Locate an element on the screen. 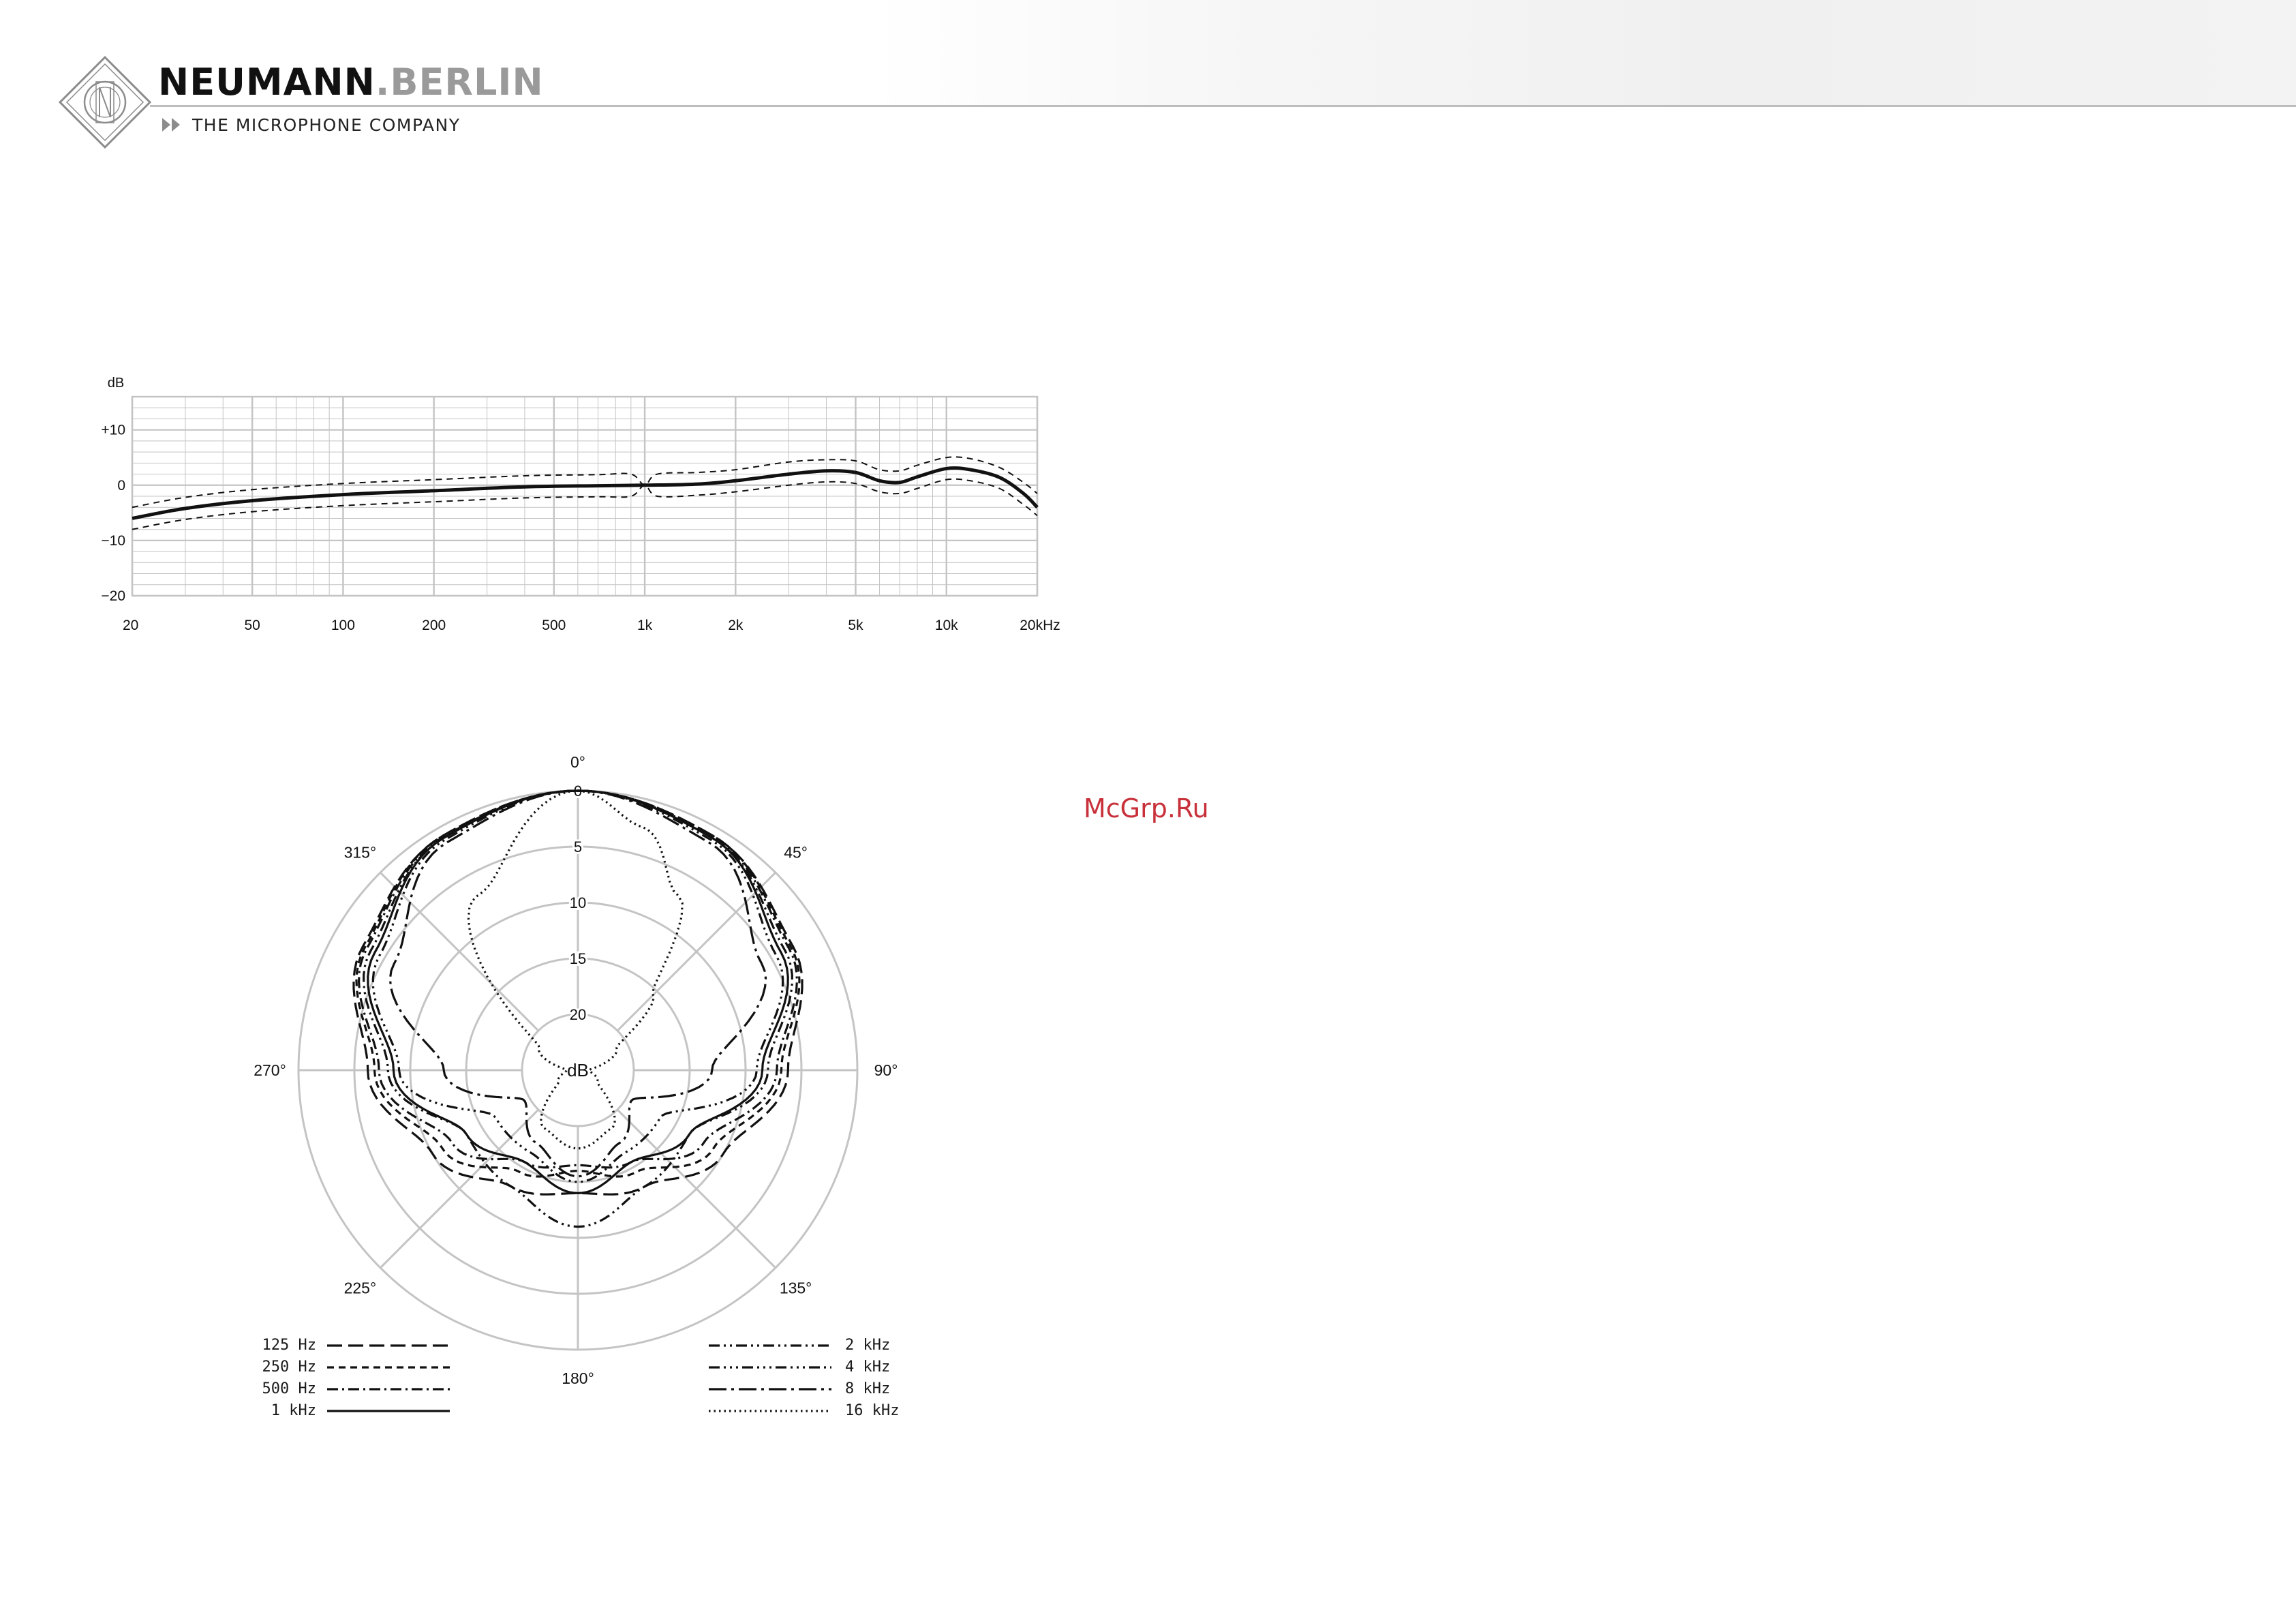 The width and height of the screenshot is (2296, 1623). y-tick-label: −10 is located at coordinates (113, 541).